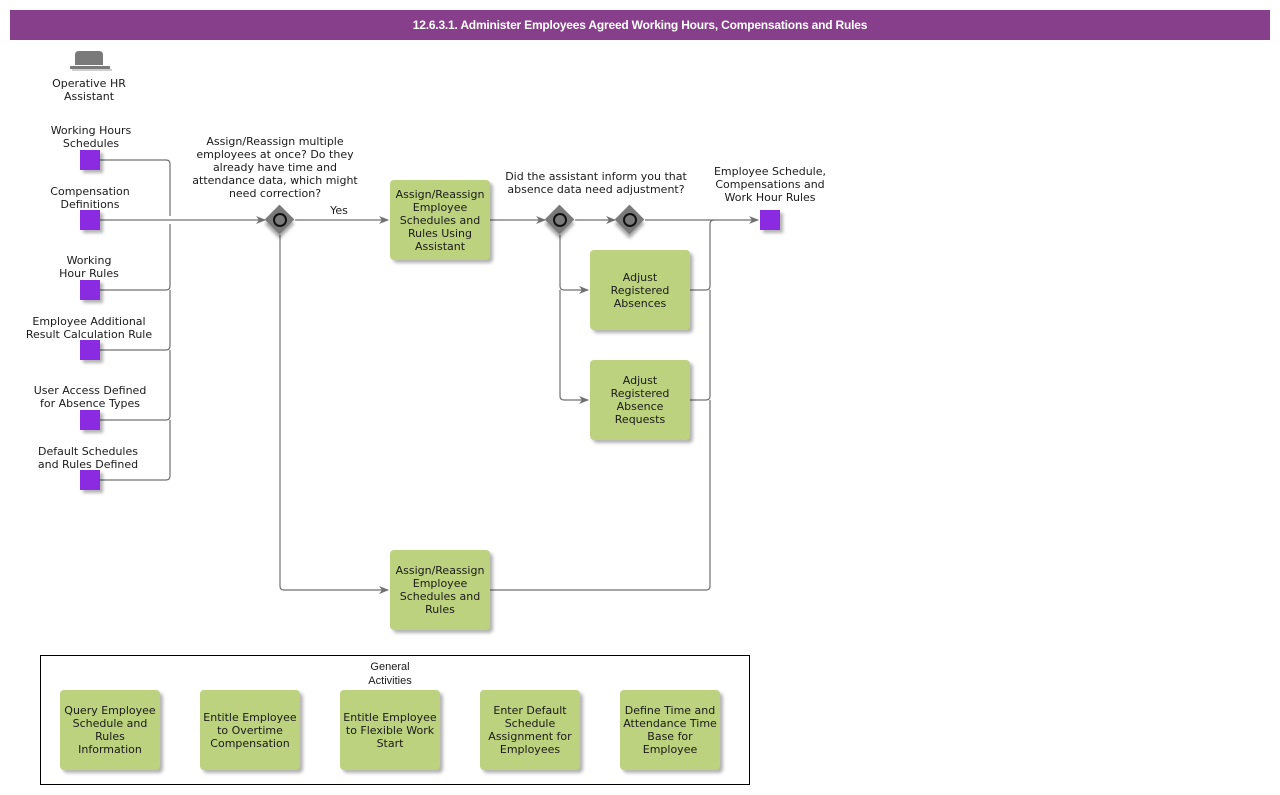 The height and width of the screenshot is (795, 1280). What do you see at coordinates (700, 345) in the screenshot?
I see `connector-requests-merge` at bounding box center [700, 345].